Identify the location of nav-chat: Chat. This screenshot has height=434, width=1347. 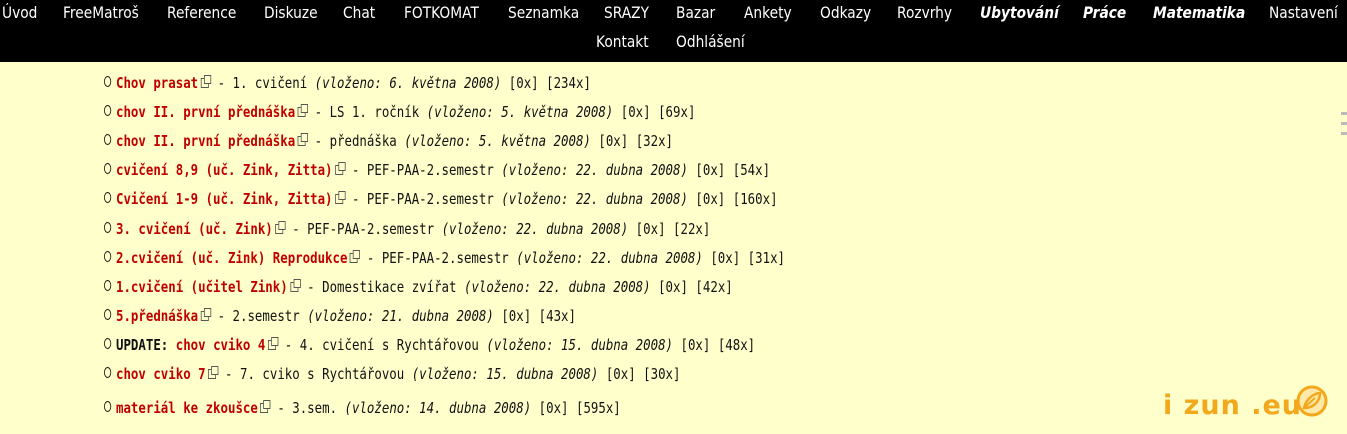
(359, 13).